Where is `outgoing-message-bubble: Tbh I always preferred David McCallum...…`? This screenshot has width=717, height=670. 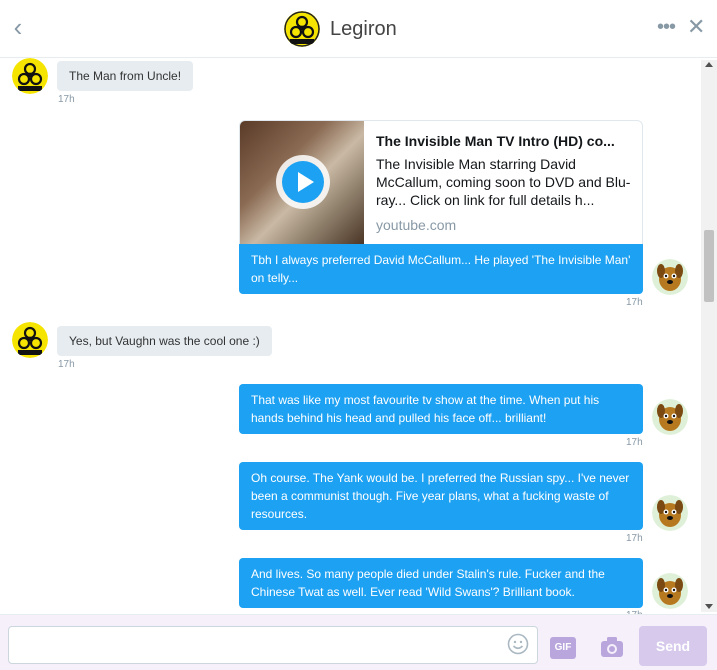 outgoing-message-bubble: Tbh I always preferred David McCallum...… is located at coordinates (441, 269).